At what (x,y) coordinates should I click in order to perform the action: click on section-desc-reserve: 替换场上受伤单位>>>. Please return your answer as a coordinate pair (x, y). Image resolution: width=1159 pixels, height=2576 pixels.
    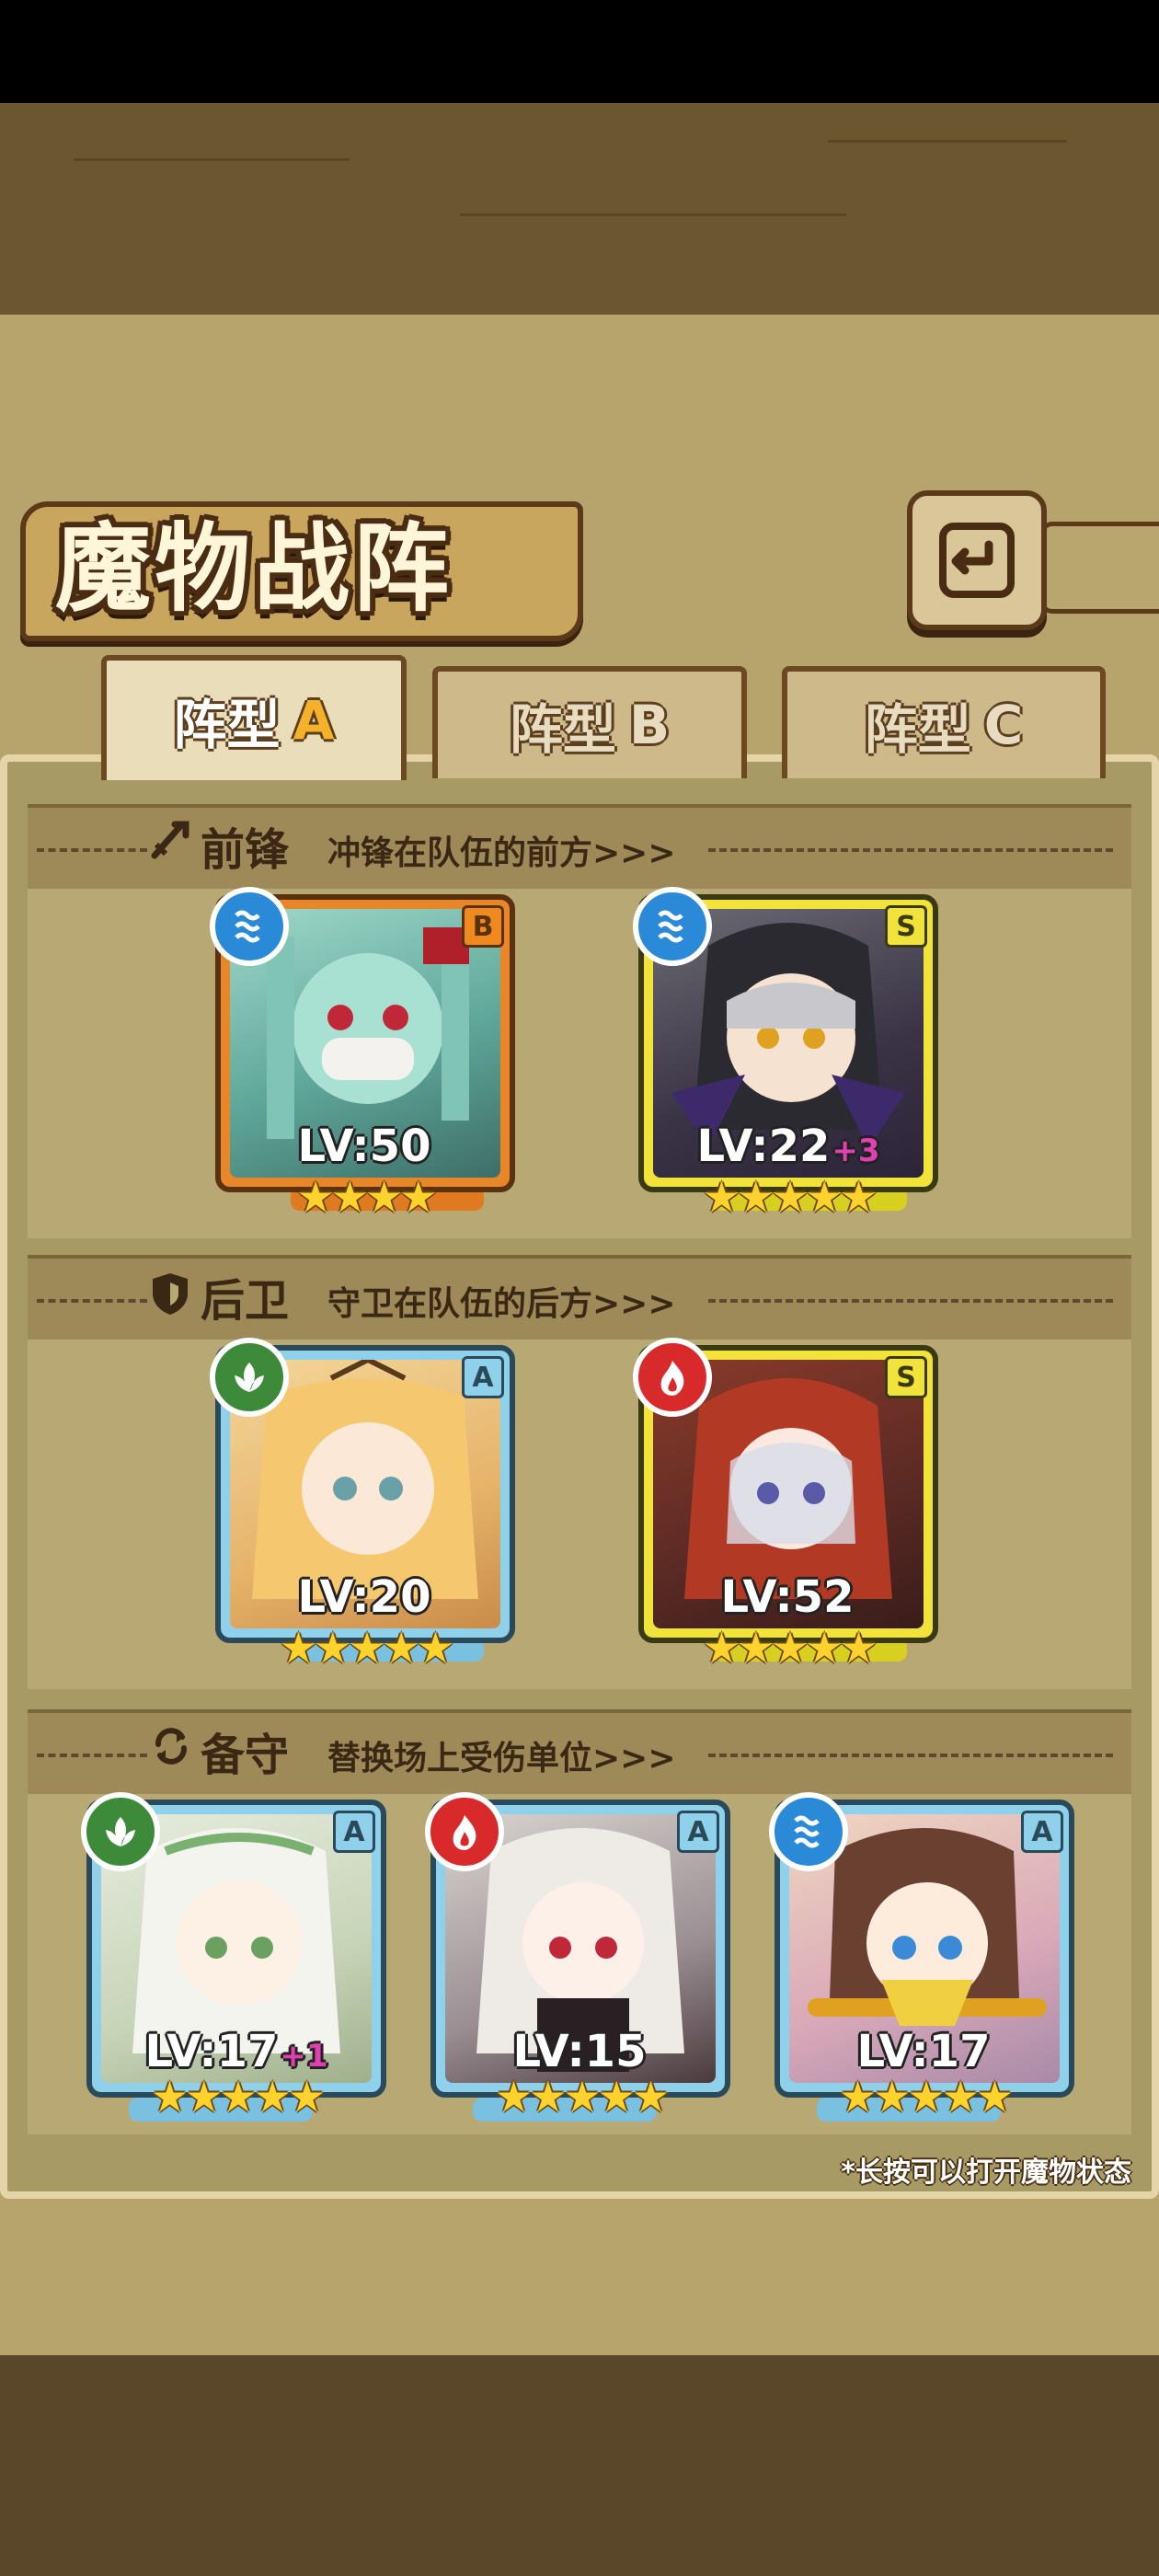
    Looking at the image, I should click on (501, 1758).